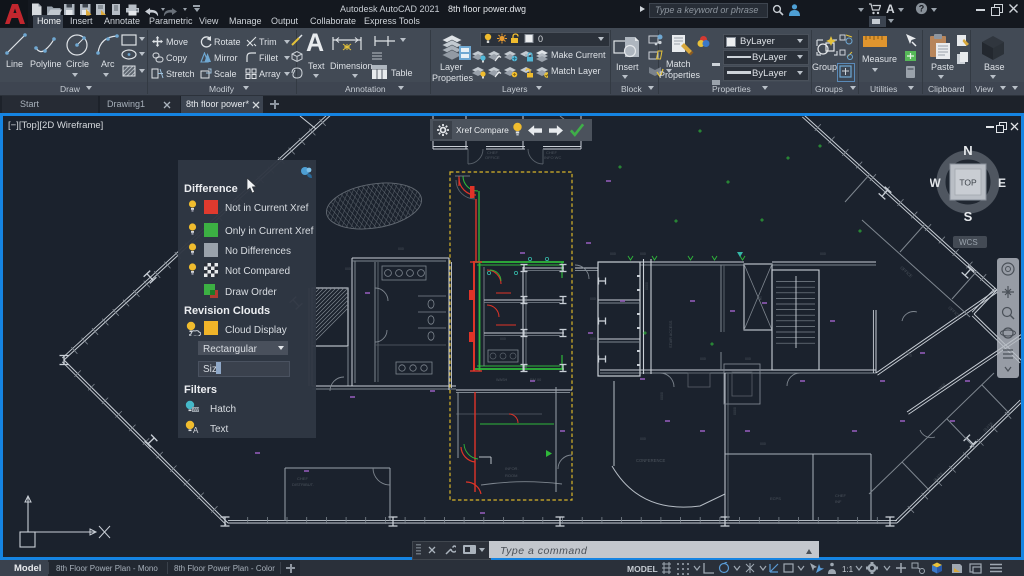 This screenshot has height=576, width=1024. I want to click on svg-text: W, so click(935, 183).